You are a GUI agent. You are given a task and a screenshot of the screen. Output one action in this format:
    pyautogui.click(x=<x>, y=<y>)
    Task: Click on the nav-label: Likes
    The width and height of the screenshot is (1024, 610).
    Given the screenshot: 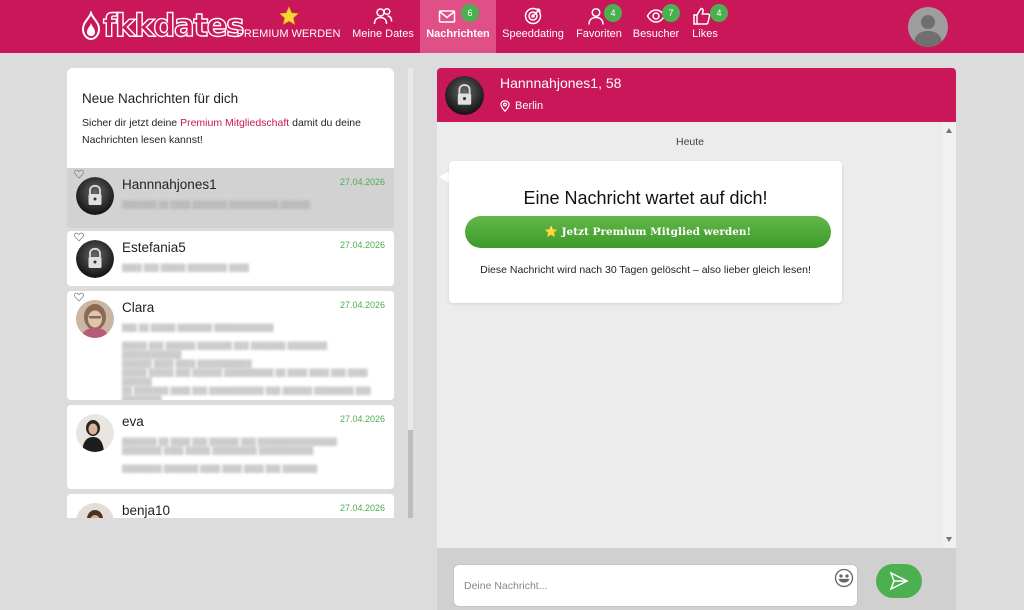 What is the action you would take?
    pyautogui.click(x=705, y=34)
    